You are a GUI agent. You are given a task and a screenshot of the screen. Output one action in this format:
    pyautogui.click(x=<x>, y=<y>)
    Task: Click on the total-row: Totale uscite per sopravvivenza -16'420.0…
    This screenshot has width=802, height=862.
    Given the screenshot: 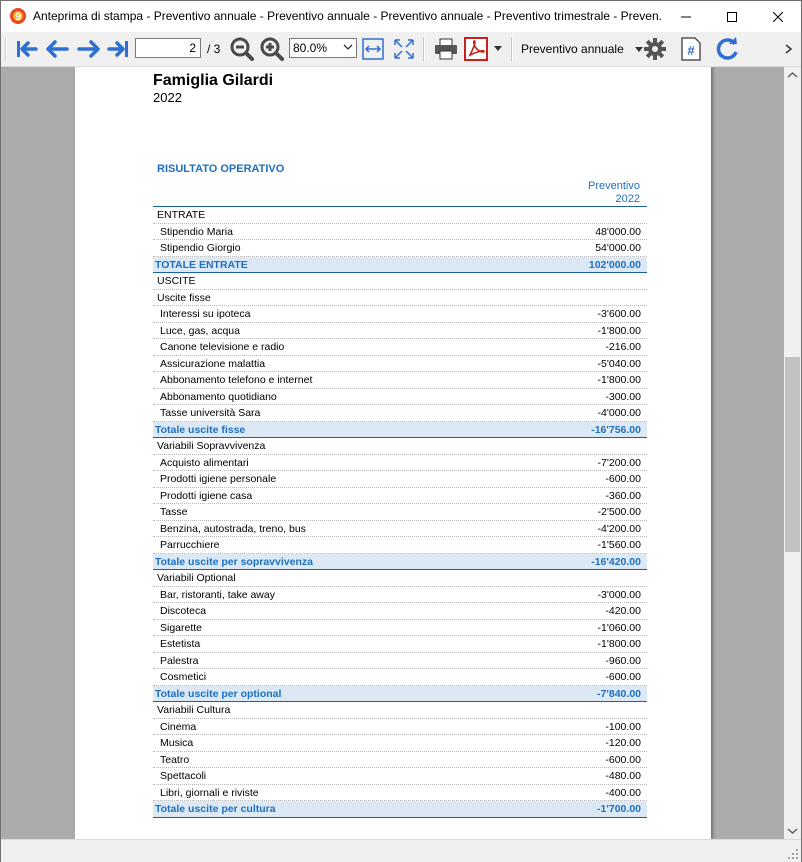 What is the action you would take?
    pyautogui.click(x=400, y=561)
    